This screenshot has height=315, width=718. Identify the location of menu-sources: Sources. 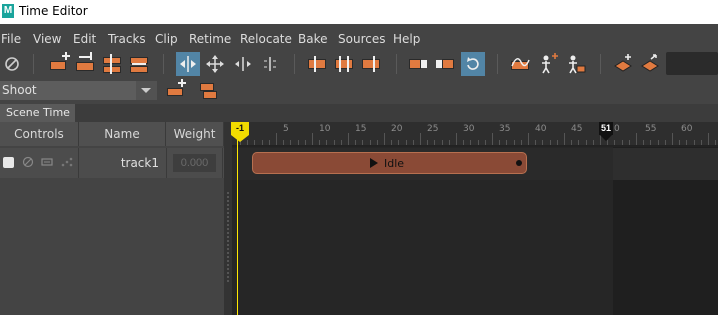
(361, 39).